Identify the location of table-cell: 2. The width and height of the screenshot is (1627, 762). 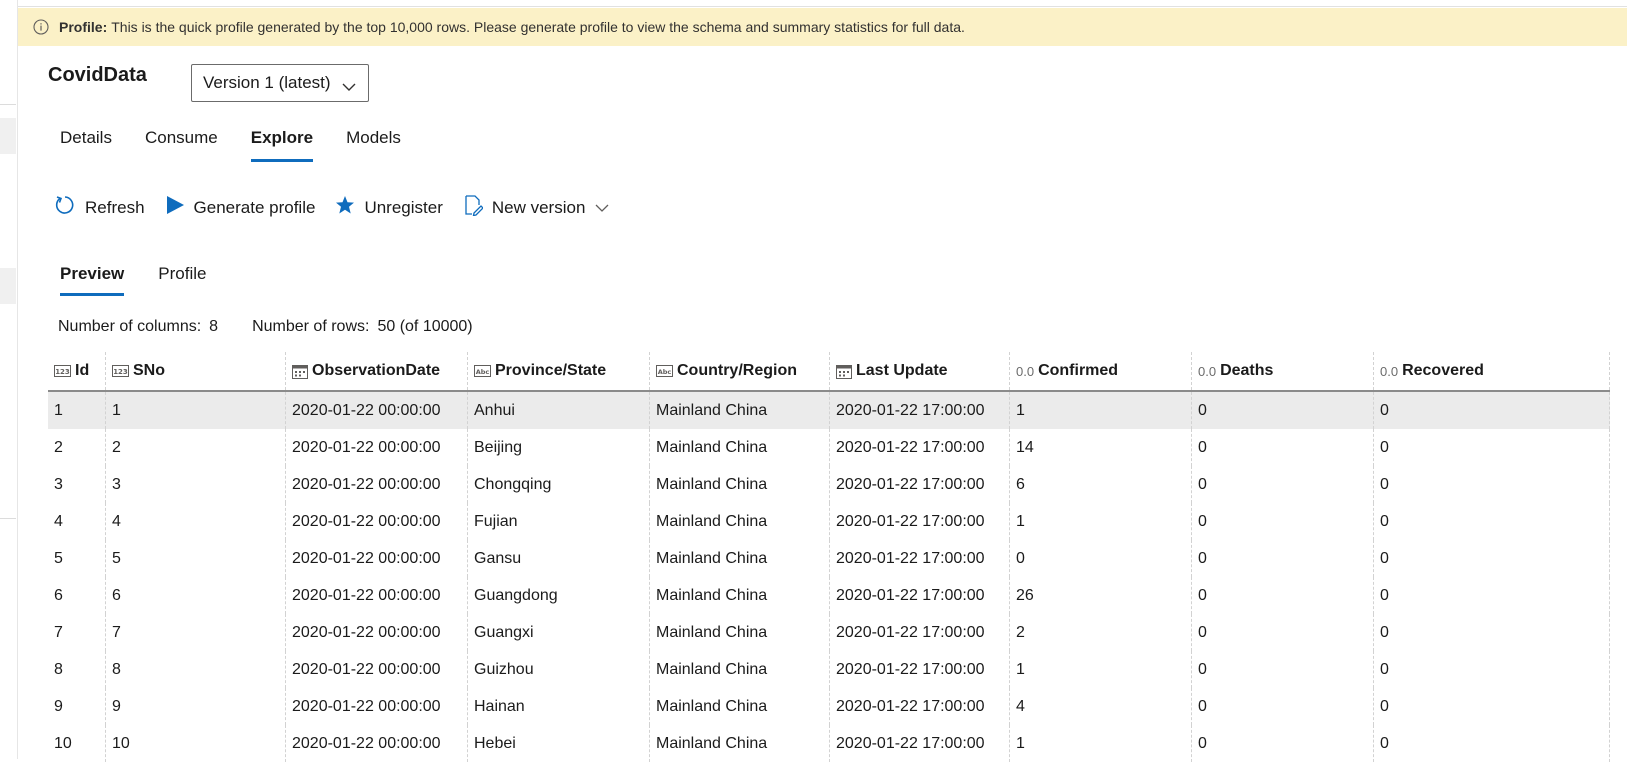
(196, 447).